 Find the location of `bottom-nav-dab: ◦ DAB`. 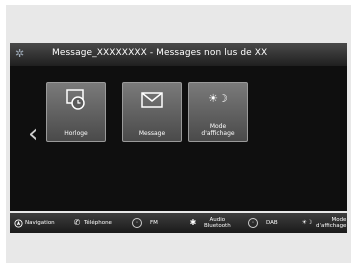

bottom-nav-dab: ◦ DAB is located at coordinates (263, 223).